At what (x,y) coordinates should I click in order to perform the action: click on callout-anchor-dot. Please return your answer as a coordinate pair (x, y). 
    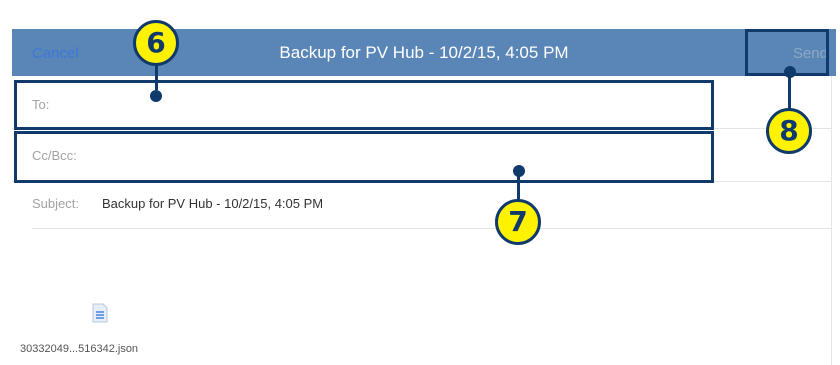
    Looking at the image, I should click on (156, 96).